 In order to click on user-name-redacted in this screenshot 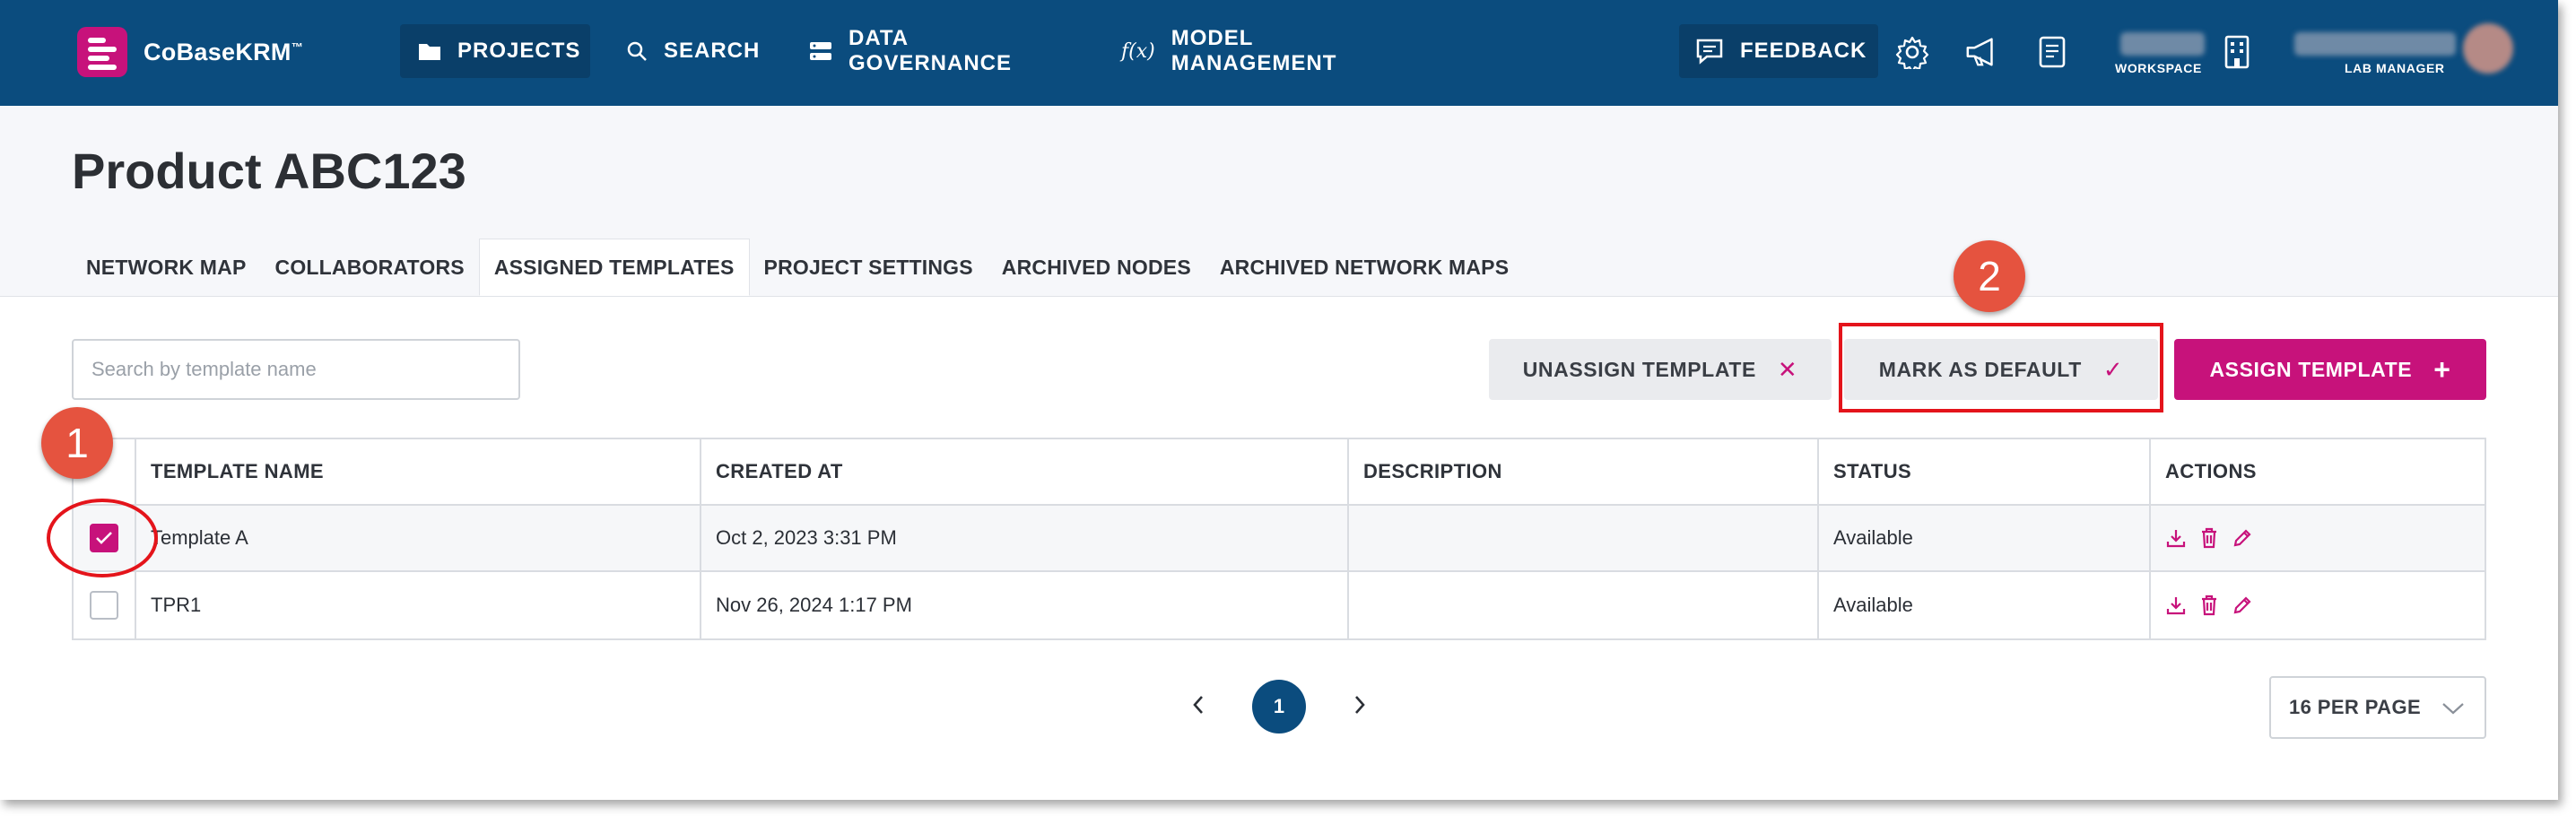, I will do `click(2375, 44)`.